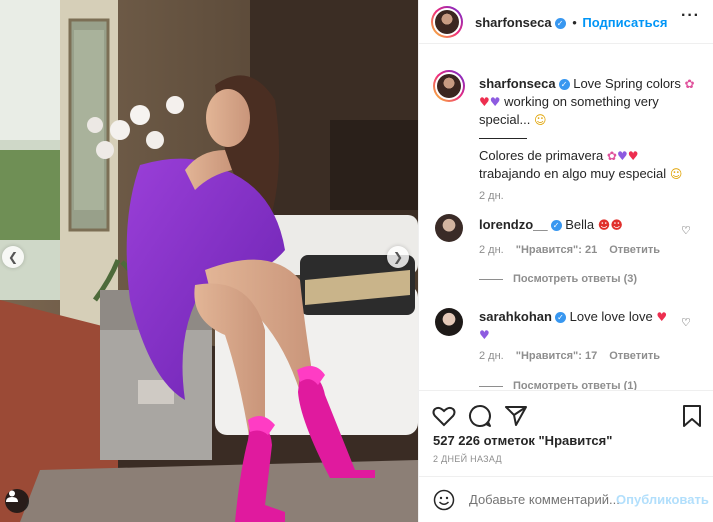  I want to click on emoji-icon, so click(444, 500).